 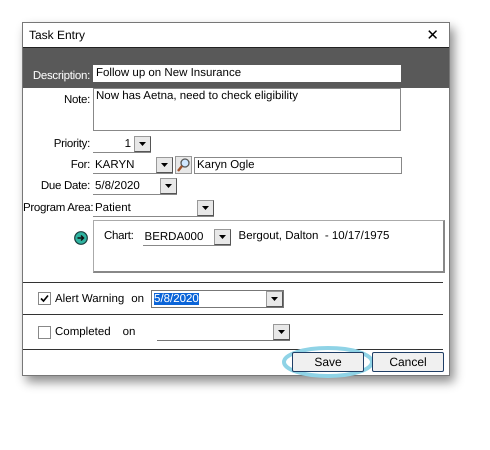 I want to click on chart-dropdown: BERDA000, so click(x=186, y=237).